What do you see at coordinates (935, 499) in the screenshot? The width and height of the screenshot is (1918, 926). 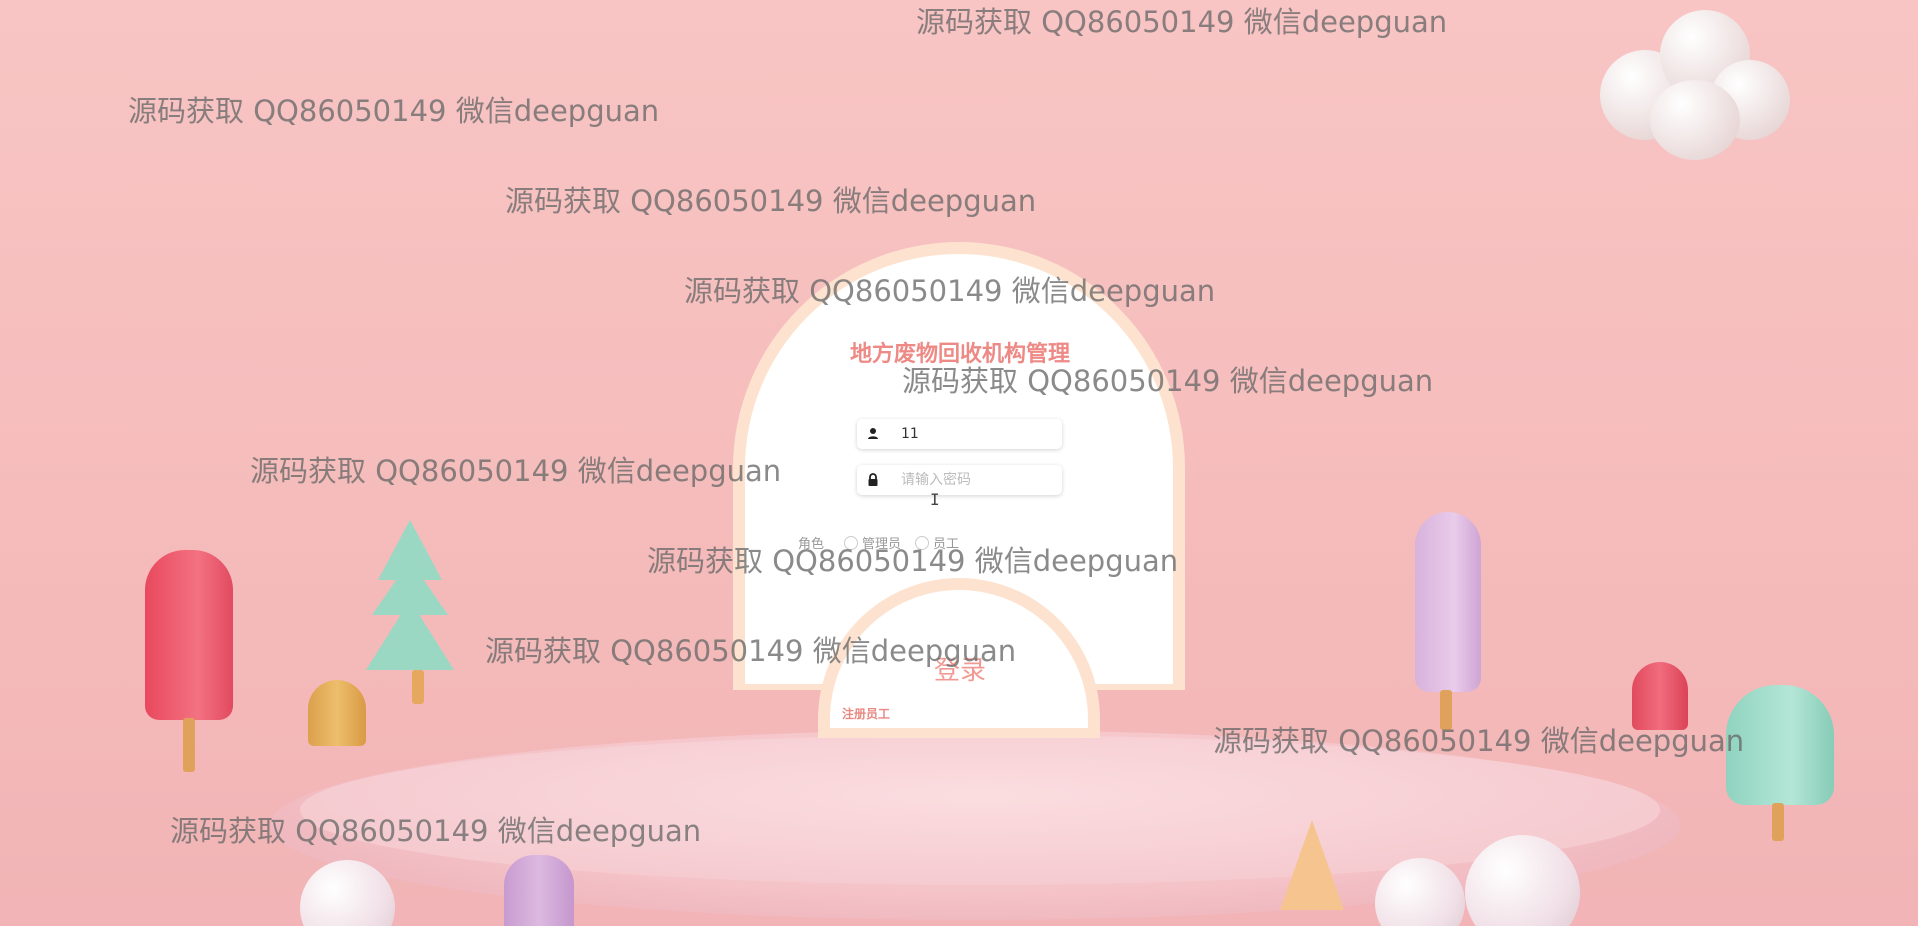 I see `text-cursor-icon: I` at bounding box center [935, 499].